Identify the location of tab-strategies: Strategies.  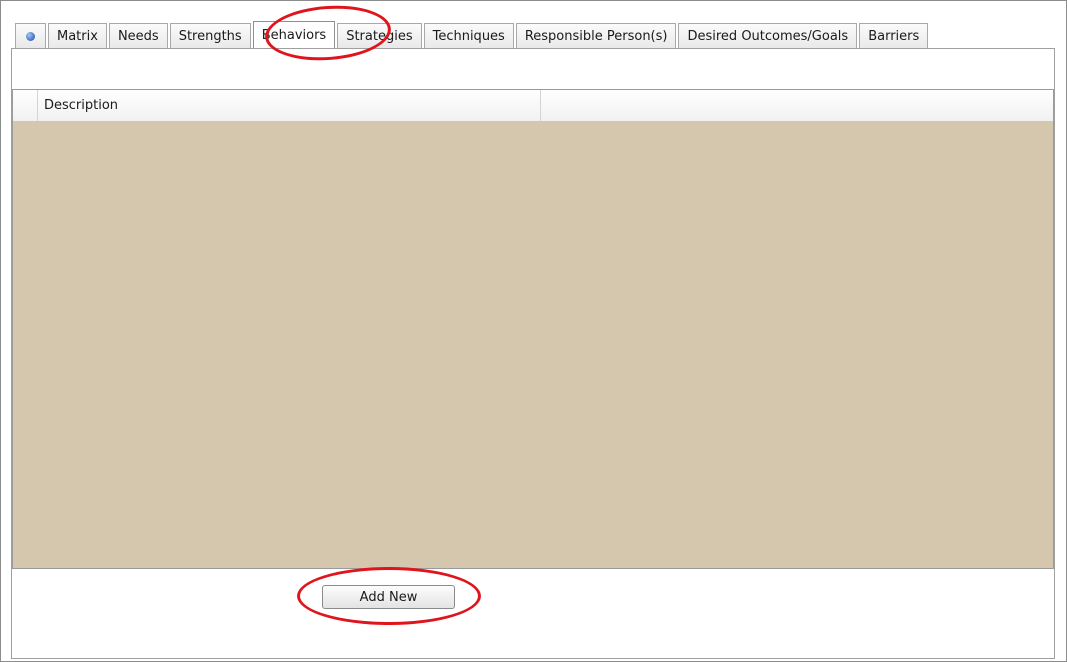
(379, 35).